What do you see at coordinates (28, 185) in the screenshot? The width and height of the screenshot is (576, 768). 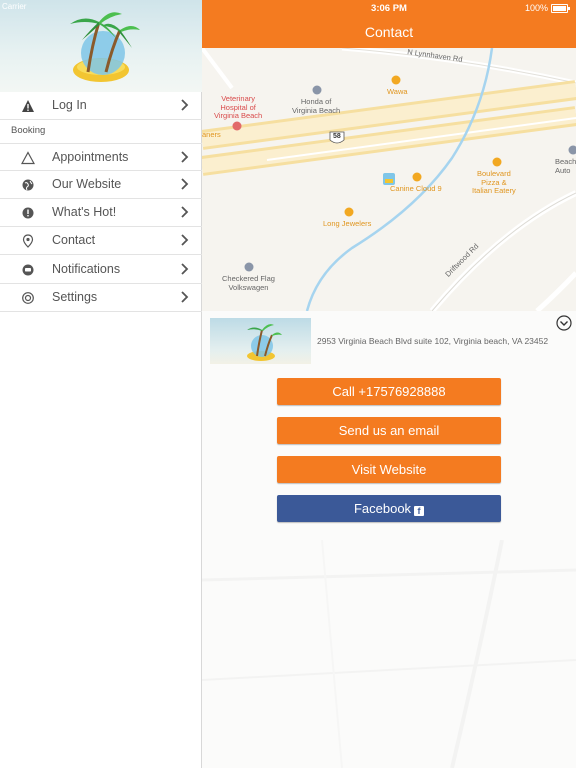 I see `globe-icon` at bounding box center [28, 185].